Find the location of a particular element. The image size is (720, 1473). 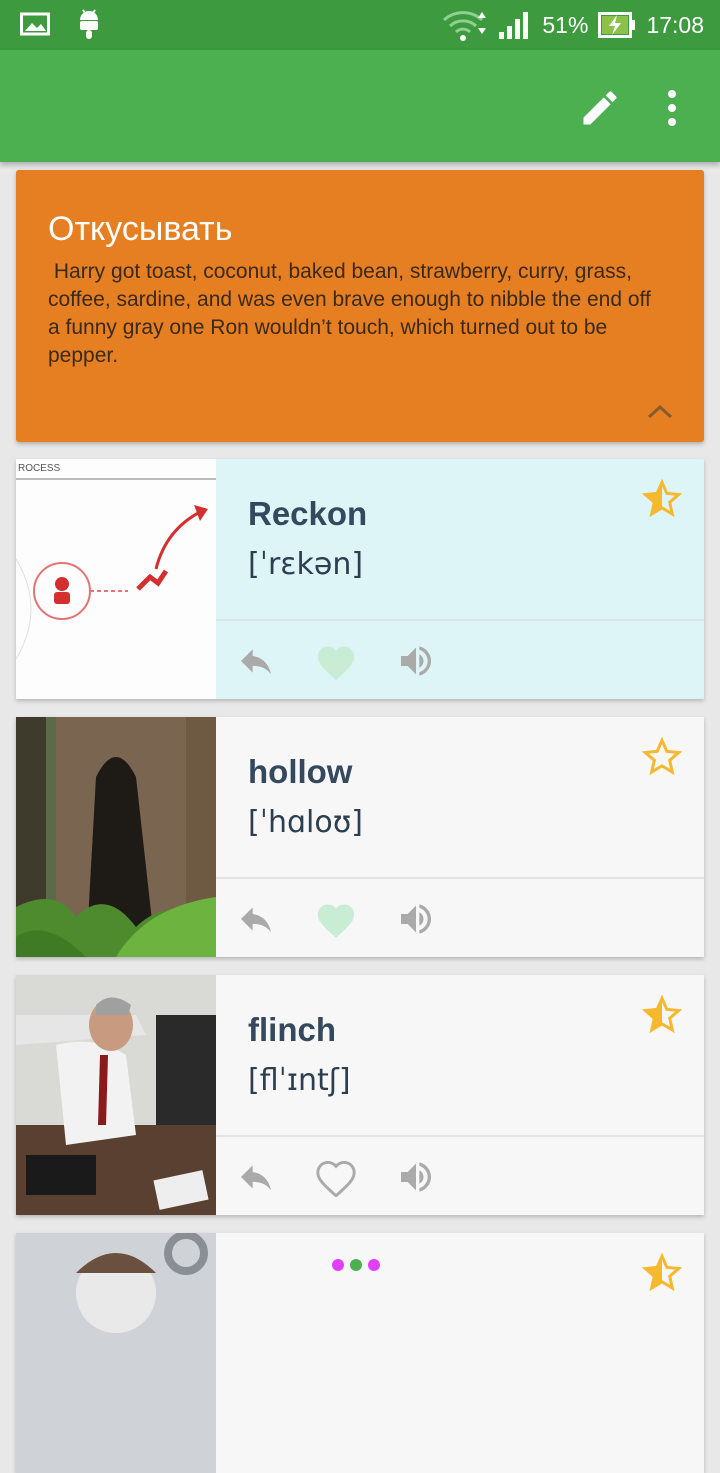

clock: 17:08 is located at coordinates (675, 24).